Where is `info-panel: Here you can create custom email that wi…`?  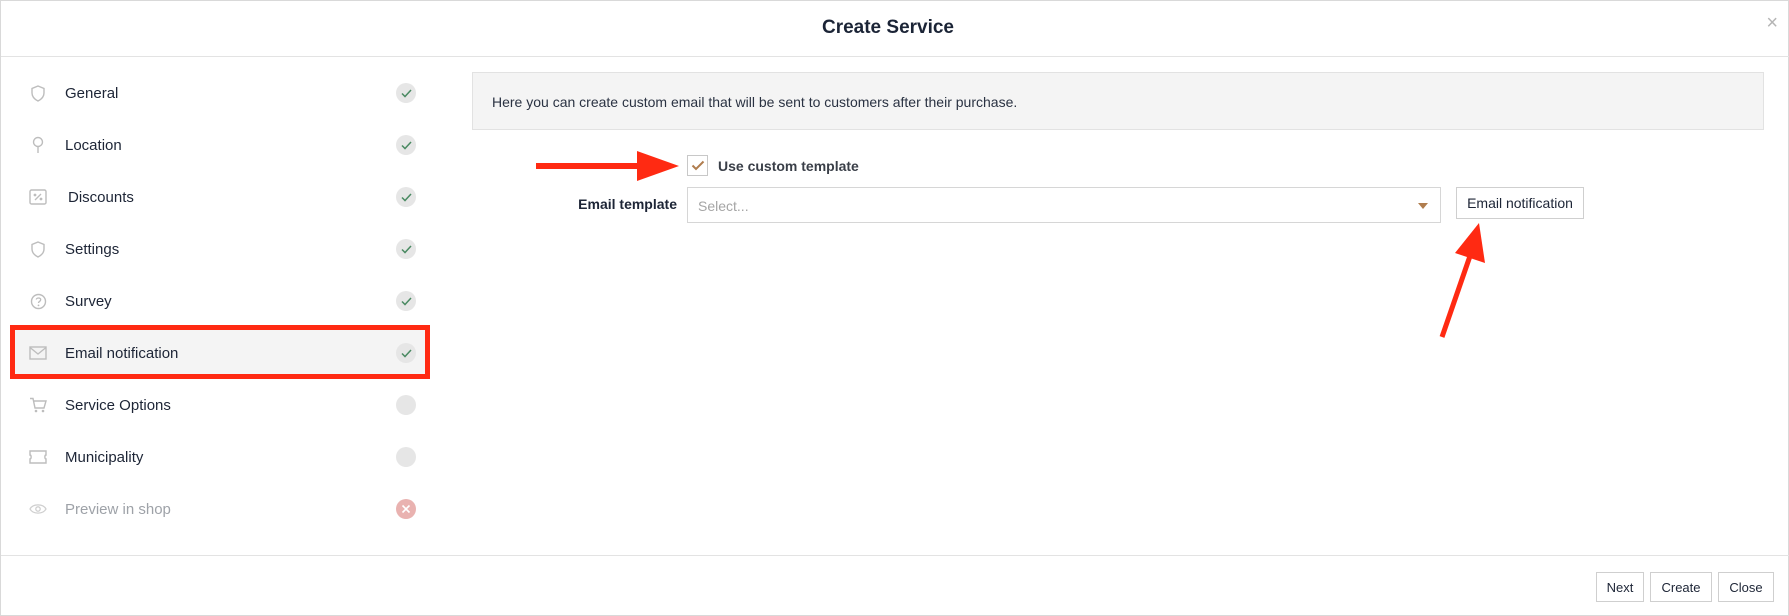
info-panel: Here you can create custom email that wi… is located at coordinates (1118, 101).